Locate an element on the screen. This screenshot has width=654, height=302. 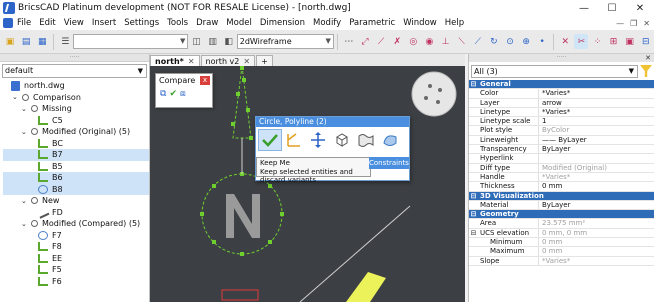
property-value: 0 mm, 0 mm is located at coordinates (596, 233).